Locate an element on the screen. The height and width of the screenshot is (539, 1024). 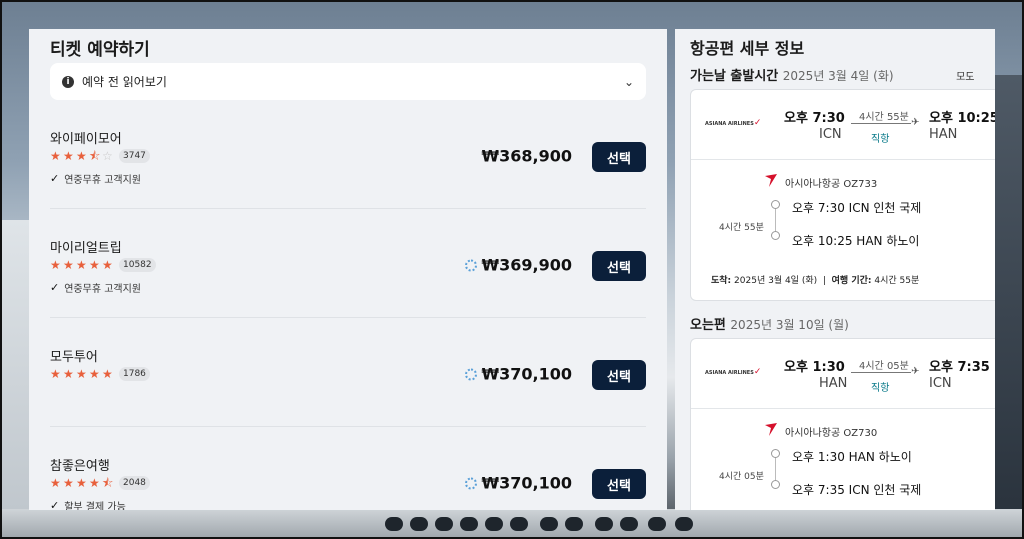
pre-booking-notice-toggle: i 예약 전 읽어보기 ⌄ is located at coordinates (348, 81).